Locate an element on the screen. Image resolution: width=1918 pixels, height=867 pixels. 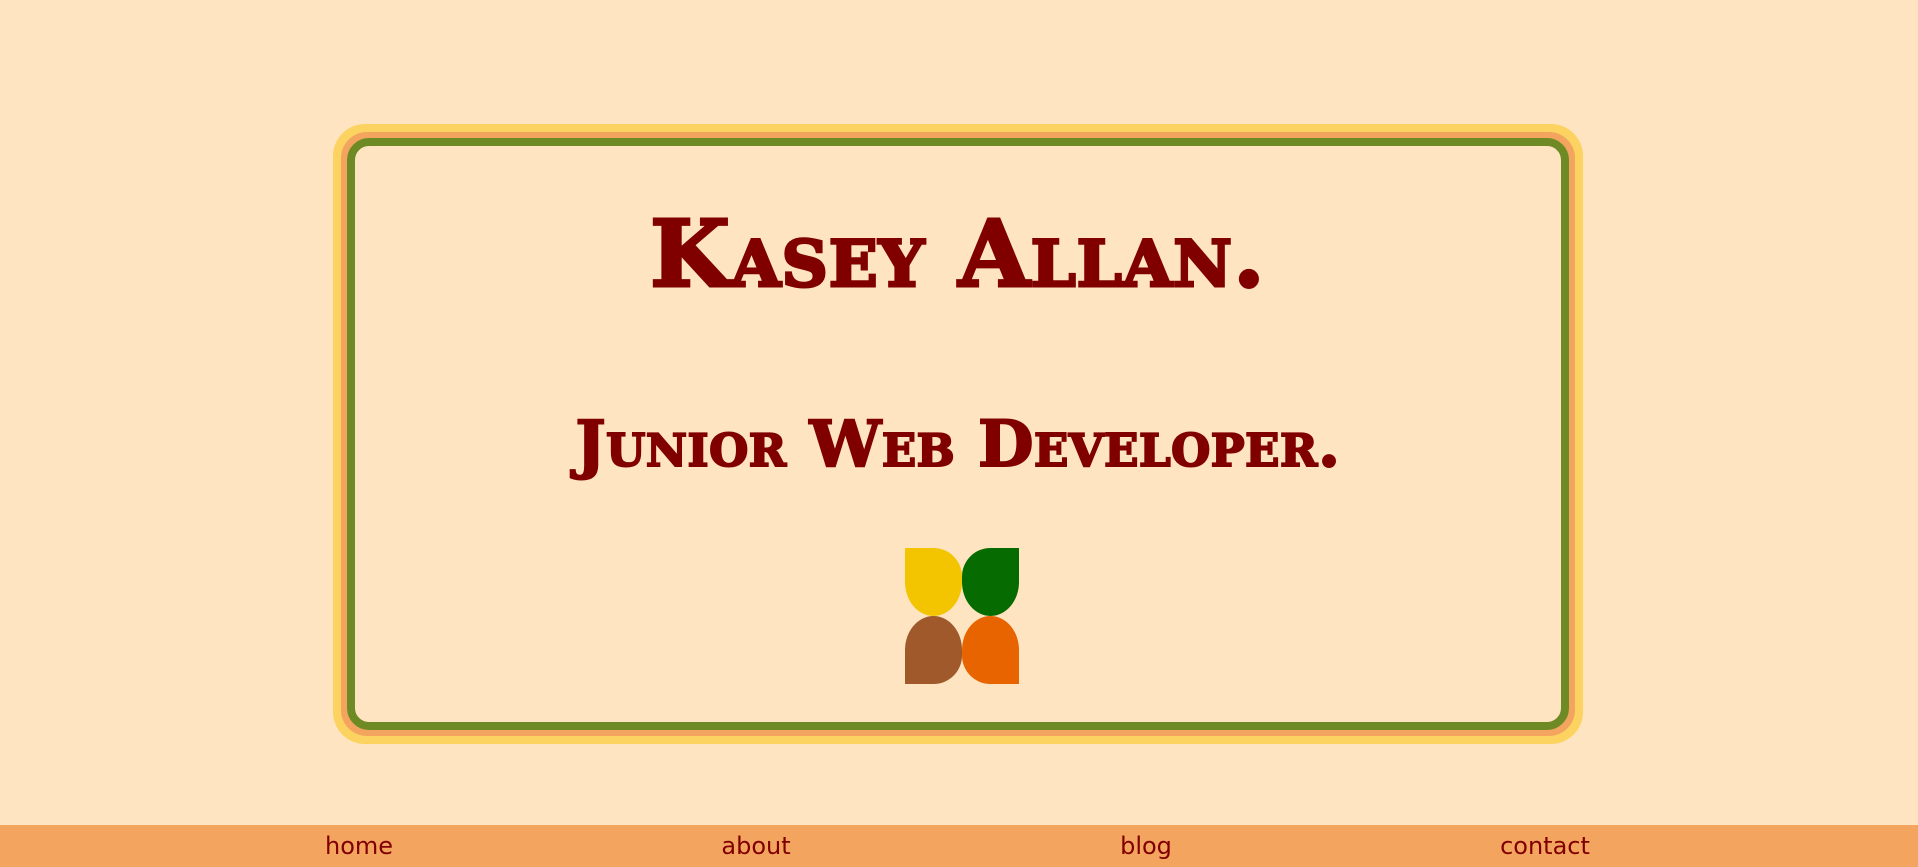
yellow-petal-icon is located at coordinates (933, 582).